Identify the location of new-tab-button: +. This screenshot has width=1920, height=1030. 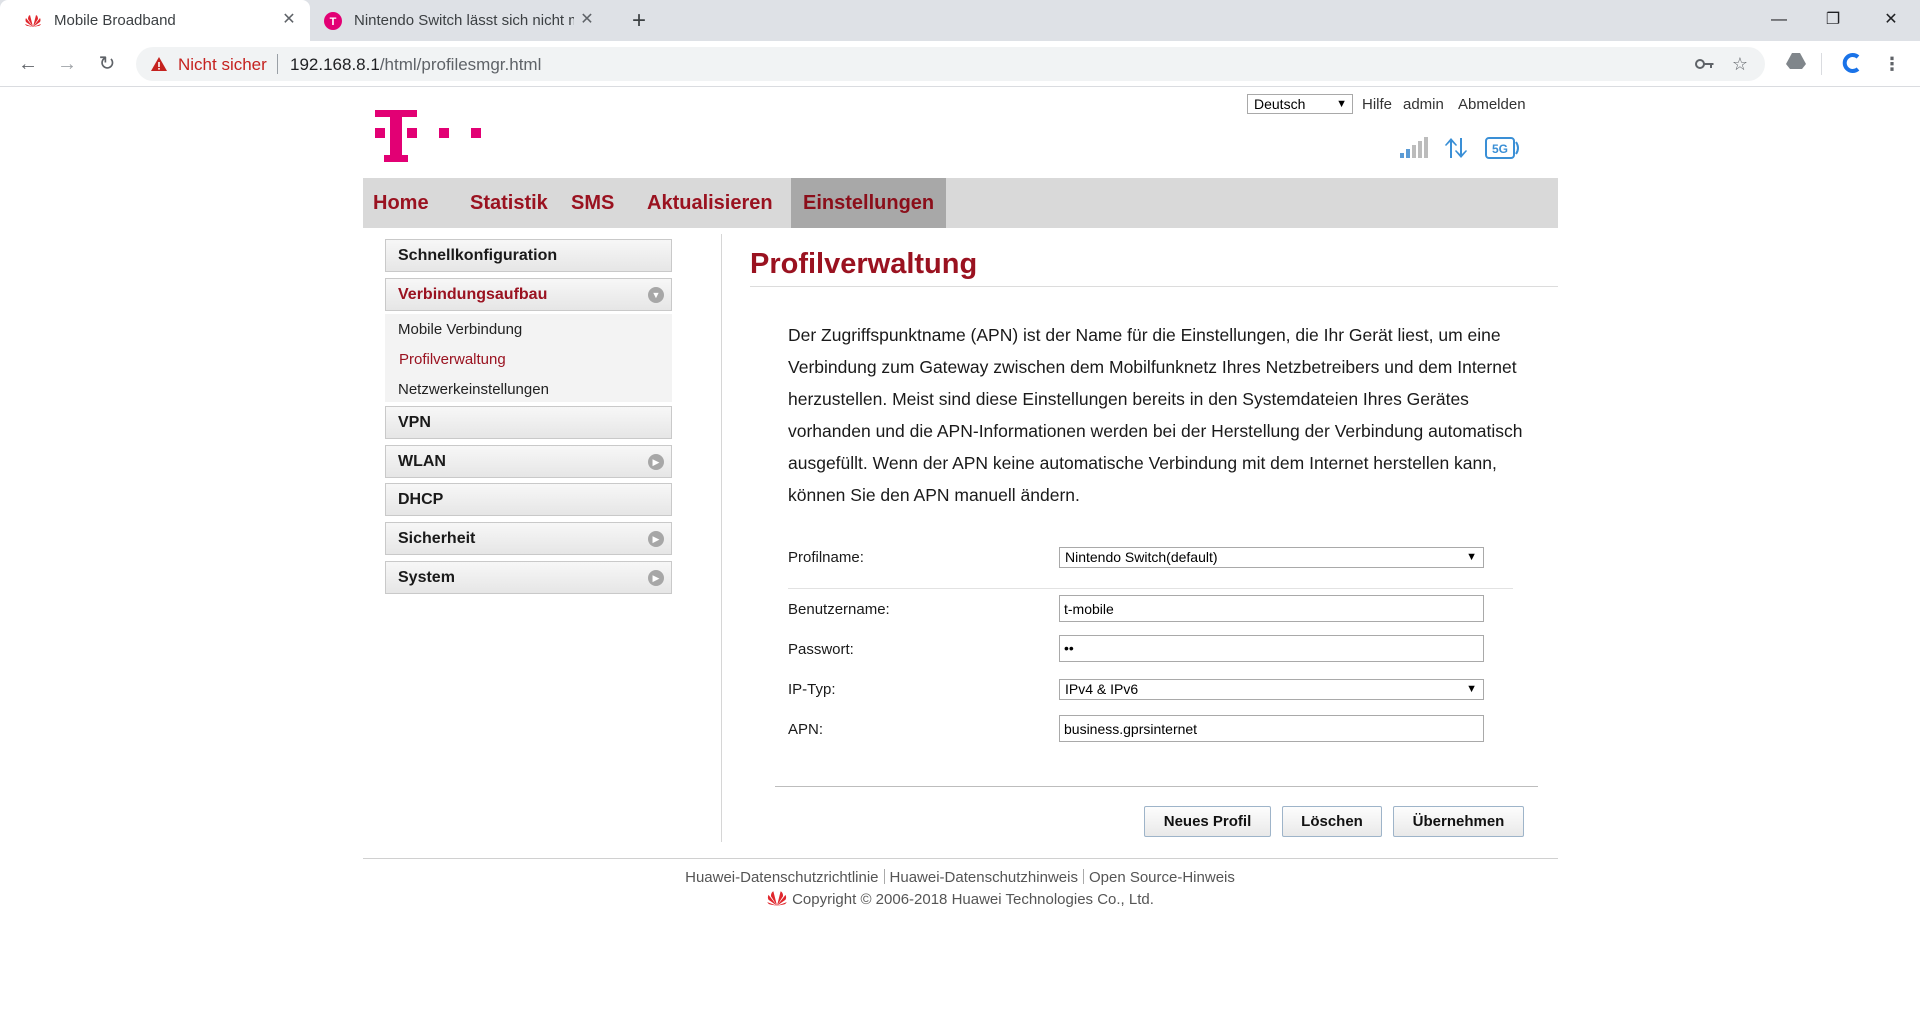
(639, 21).